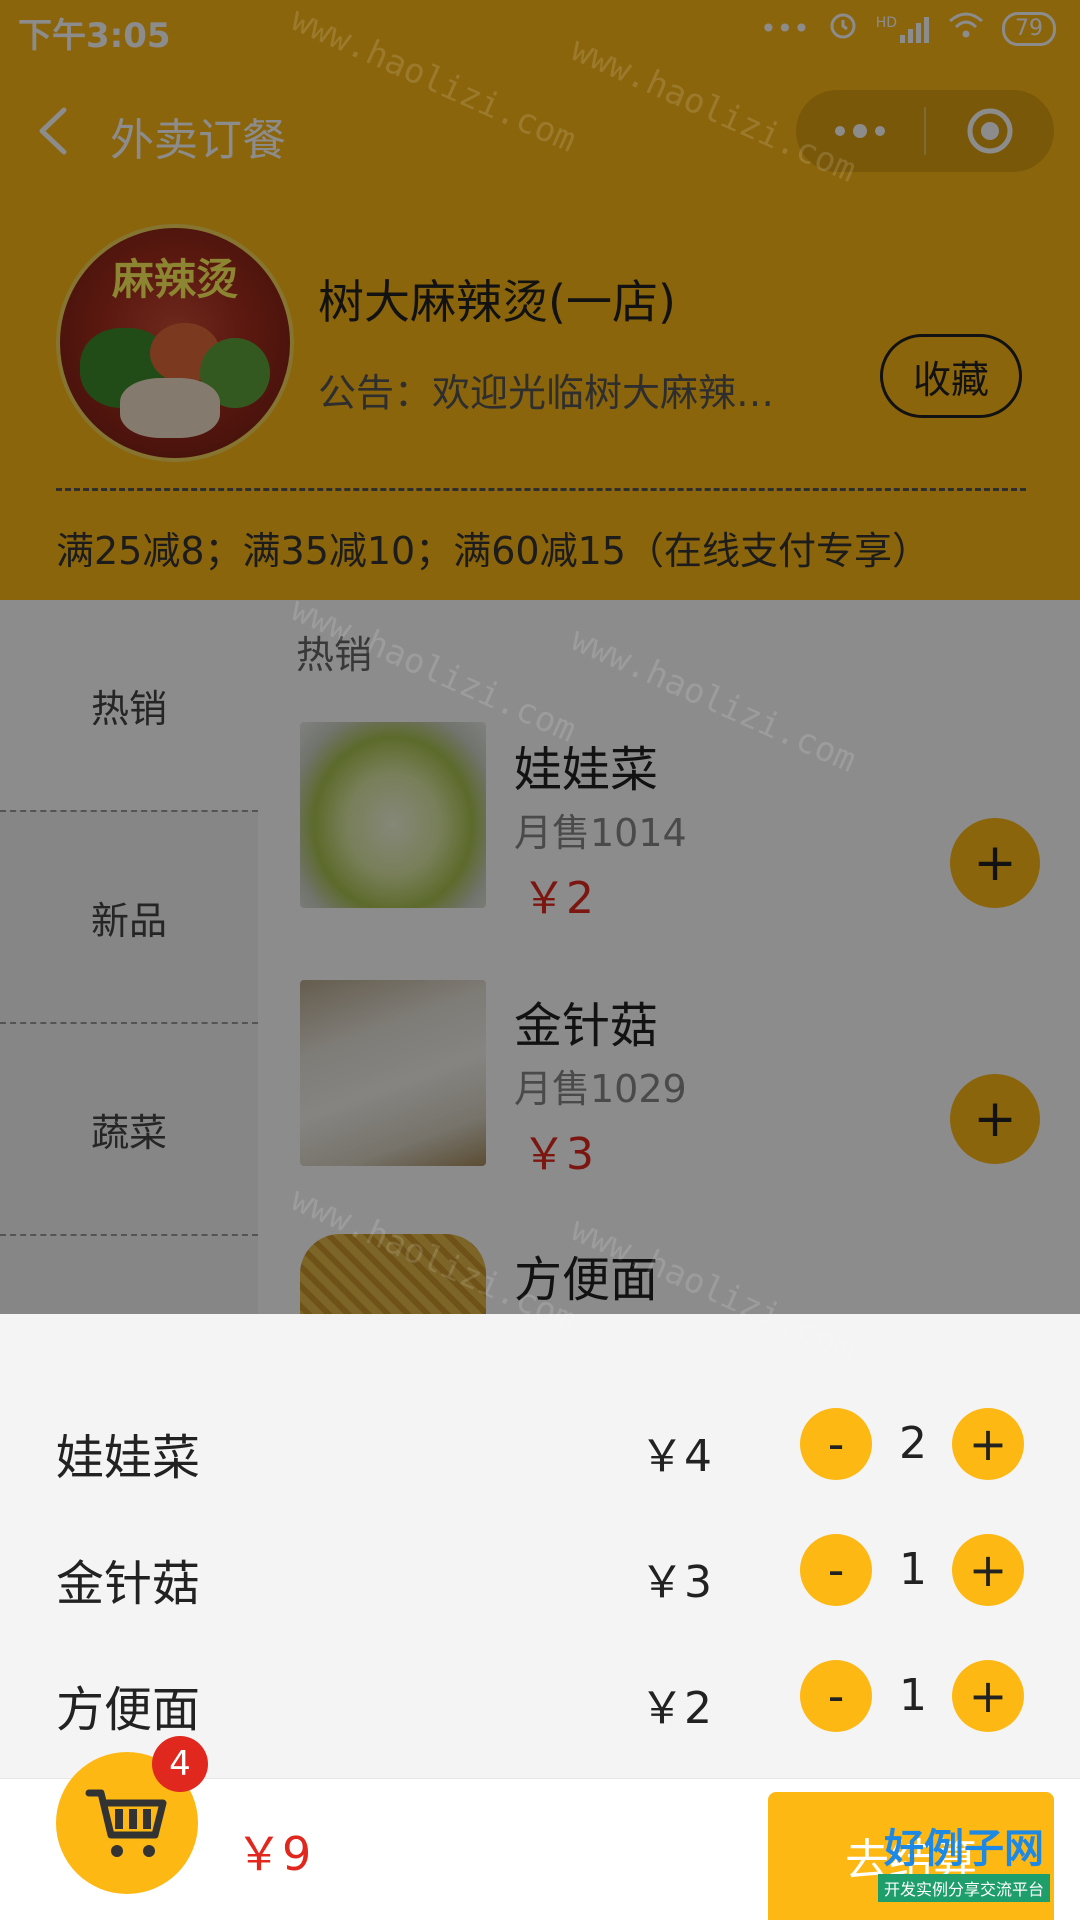 The image size is (1080, 1921). What do you see at coordinates (676, 1582) in the screenshot?
I see `cart-item-price: ￥3` at bounding box center [676, 1582].